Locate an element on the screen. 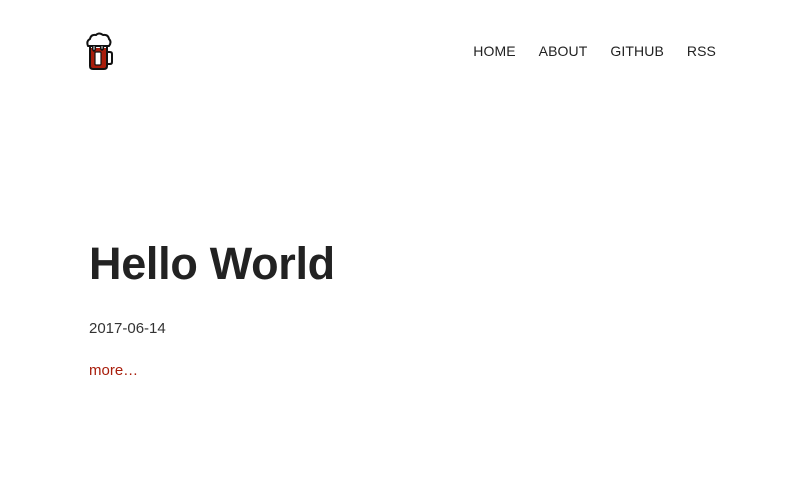 The image size is (800, 500). nav-about-link: ABOUT is located at coordinates (563, 51).